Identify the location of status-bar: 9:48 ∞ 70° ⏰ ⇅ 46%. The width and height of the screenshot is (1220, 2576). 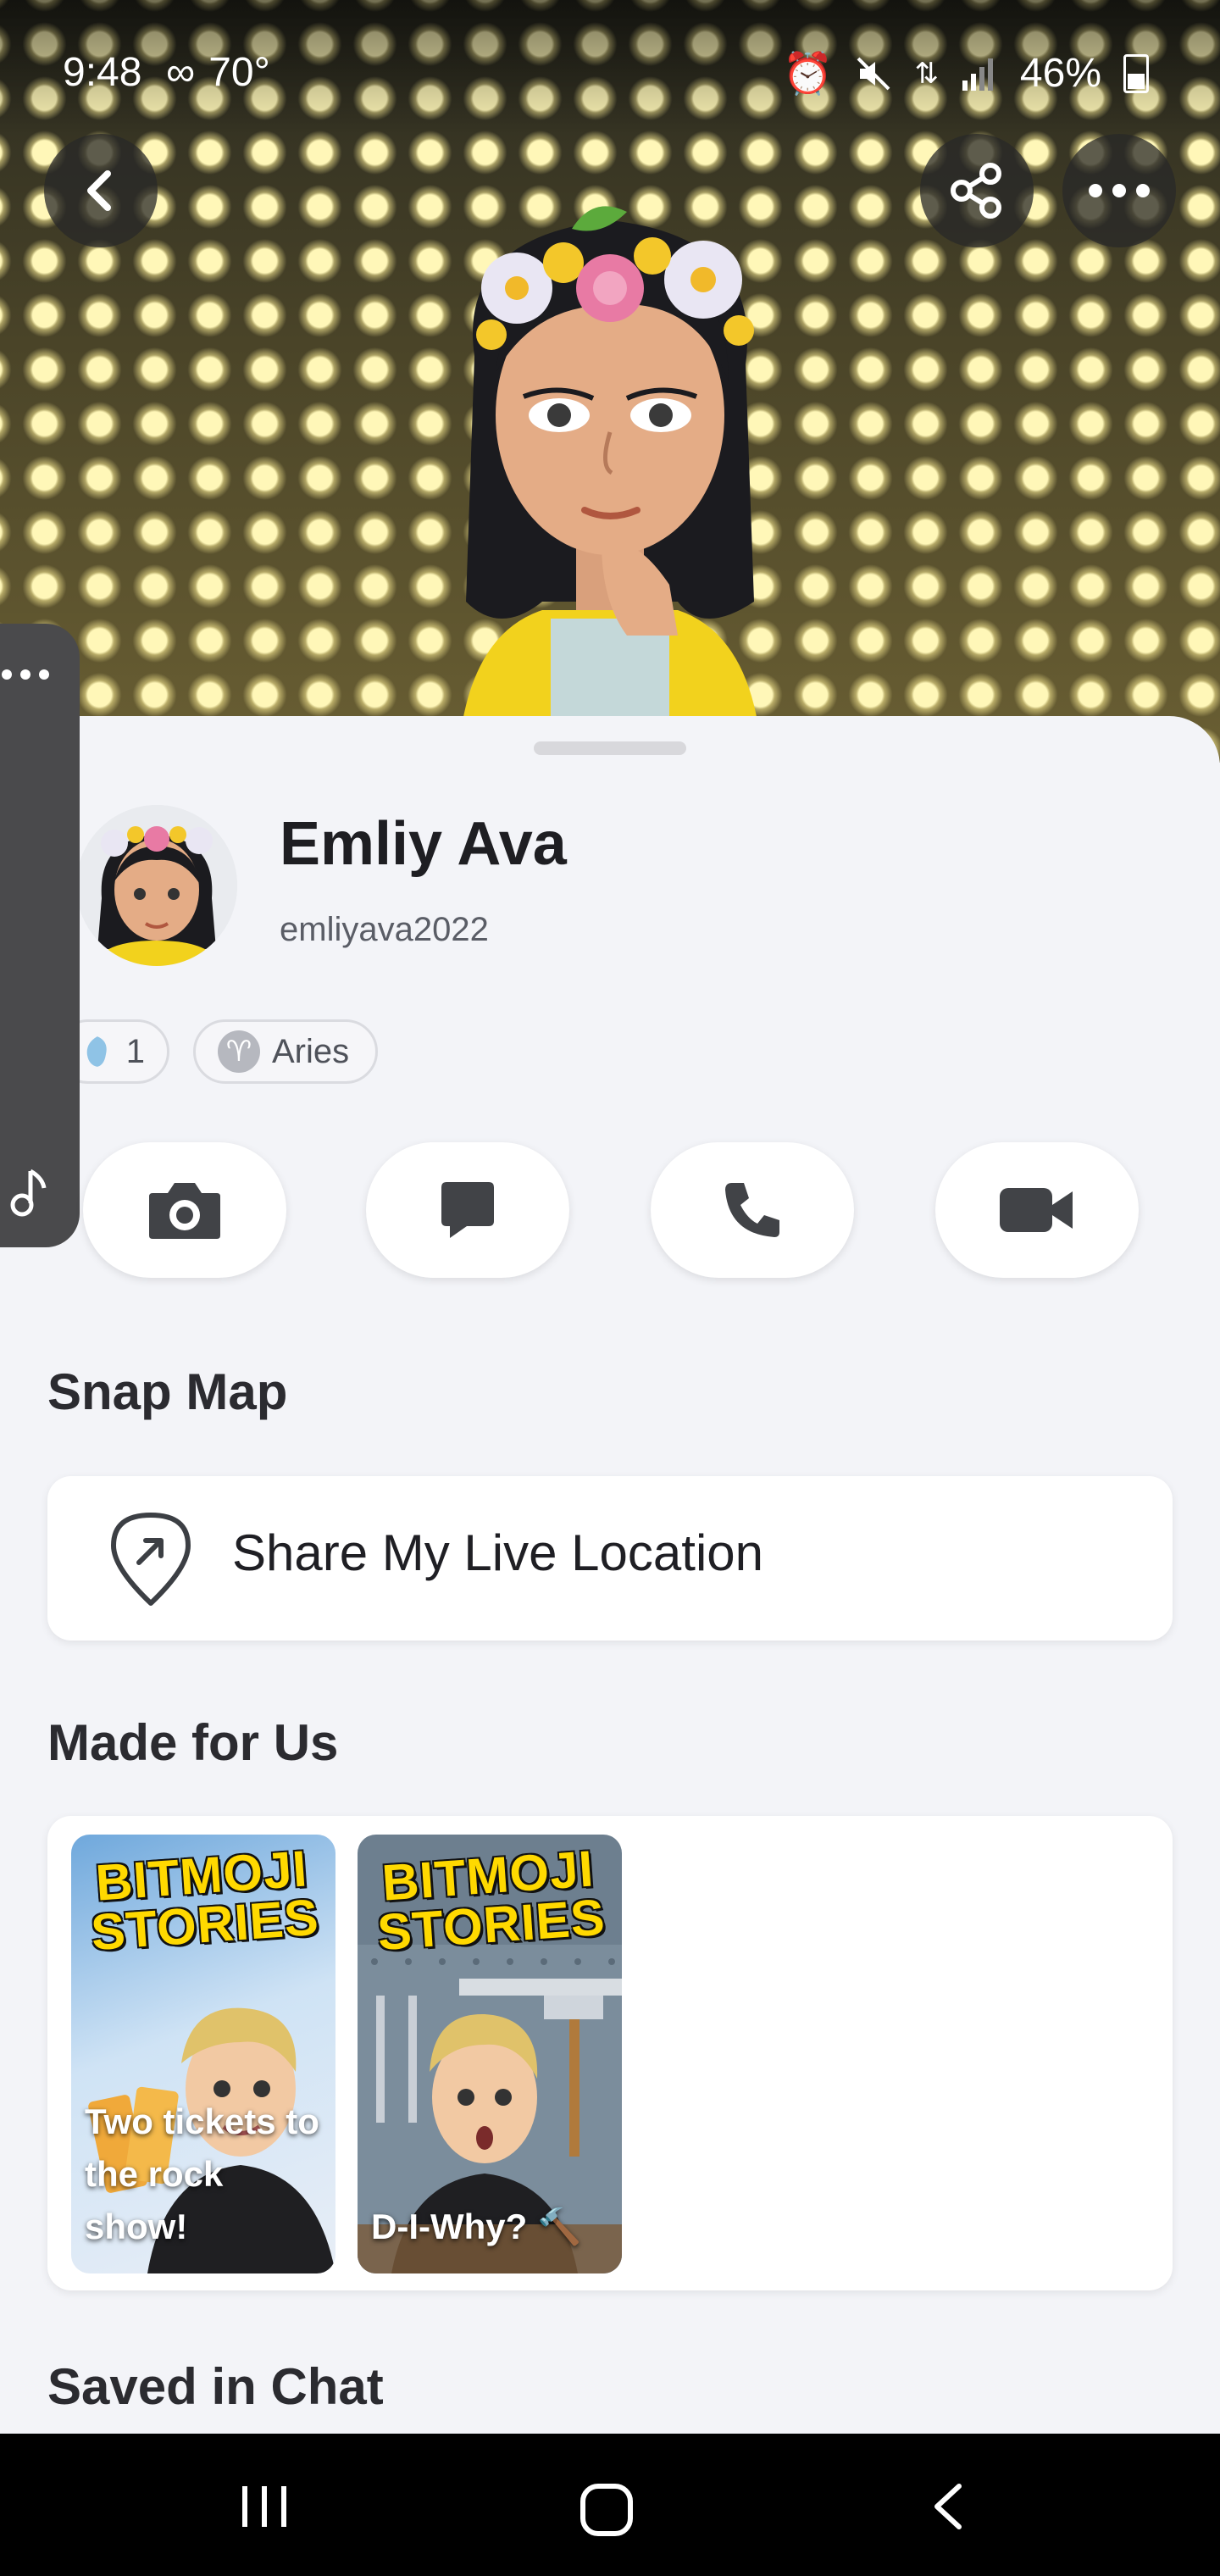
(610, 59).